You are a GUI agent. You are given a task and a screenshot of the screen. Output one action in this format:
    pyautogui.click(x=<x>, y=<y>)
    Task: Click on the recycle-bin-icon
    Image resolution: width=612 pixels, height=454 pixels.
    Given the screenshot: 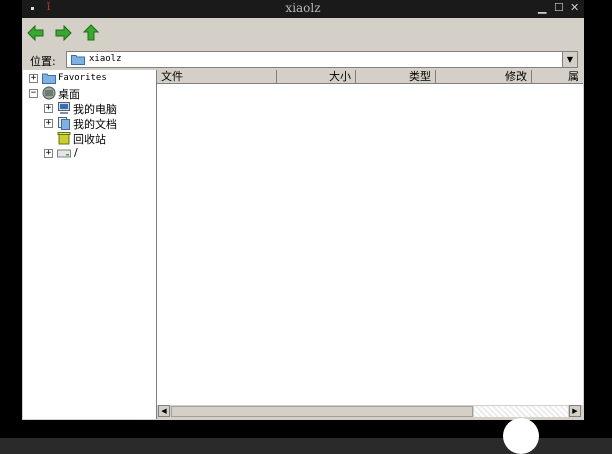 What is the action you would take?
    pyautogui.click(x=64, y=138)
    